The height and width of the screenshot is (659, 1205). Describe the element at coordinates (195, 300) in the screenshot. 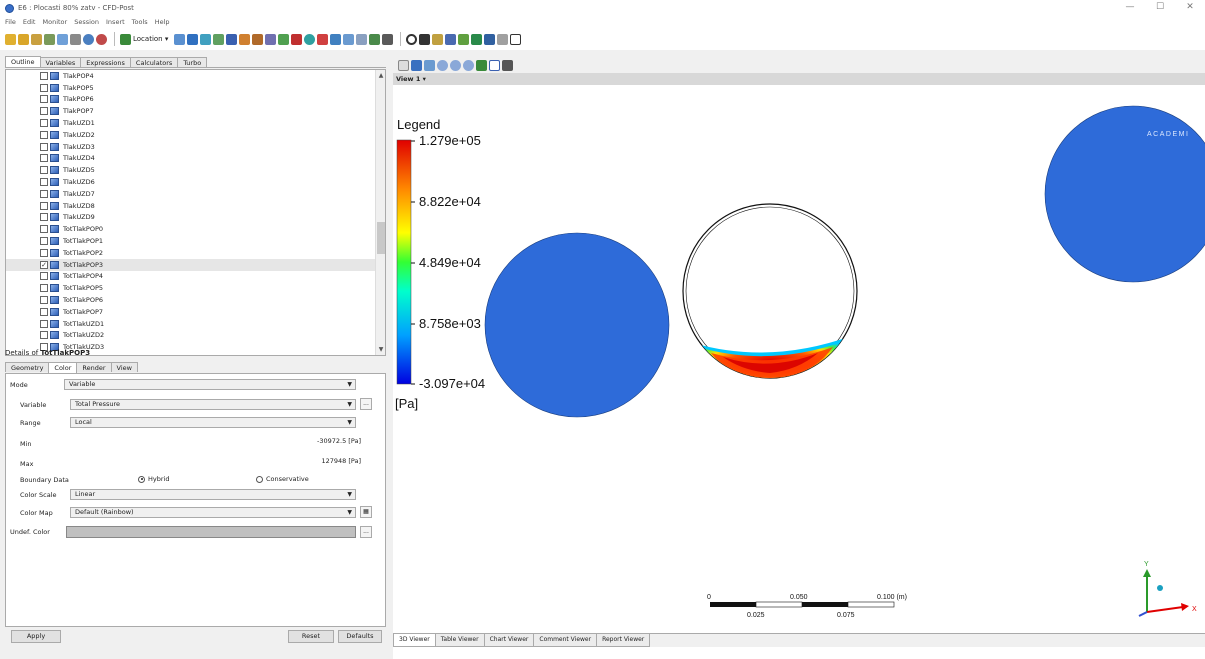

I see `tree-item: TotTlakPOP6` at that location.